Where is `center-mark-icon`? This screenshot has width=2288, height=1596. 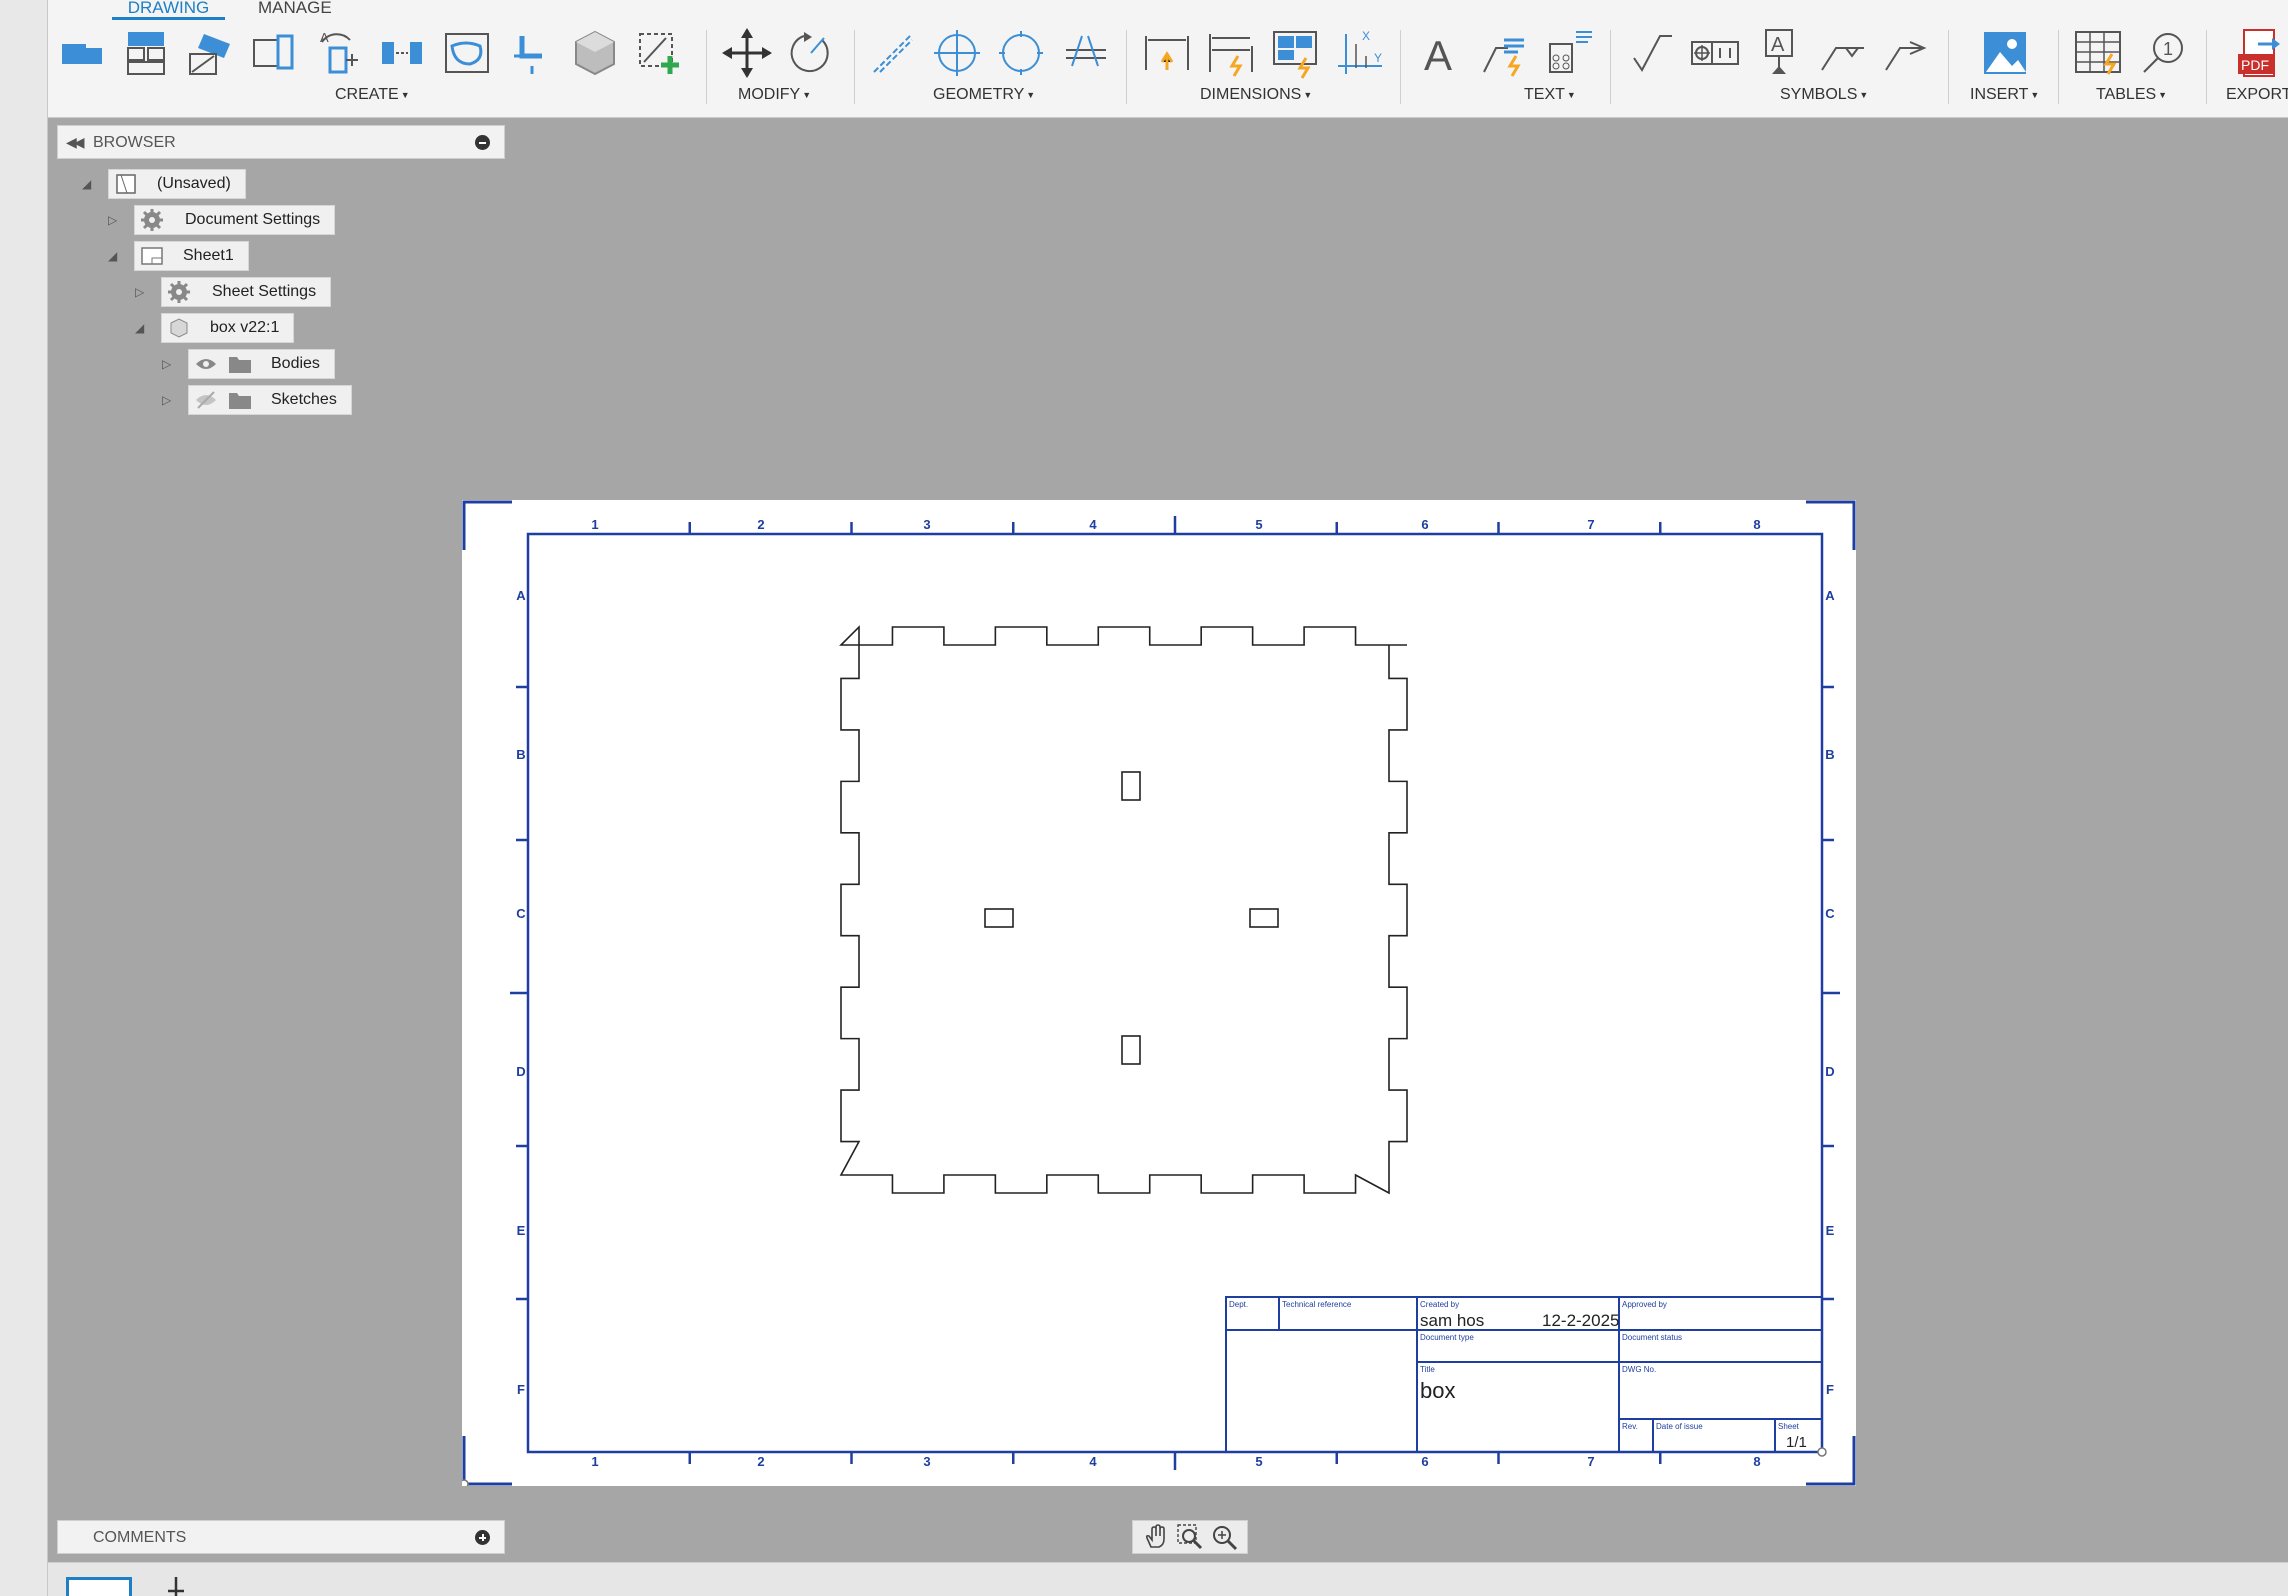
center-mark-icon is located at coordinates (957, 53).